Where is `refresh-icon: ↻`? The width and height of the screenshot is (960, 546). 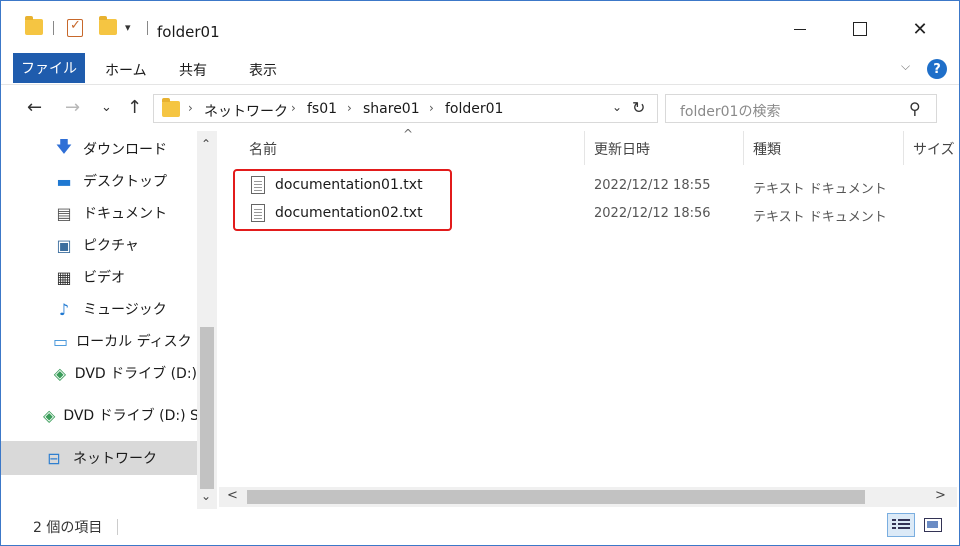 refresh-icon: ↻ is located at coordinates (638, 107).